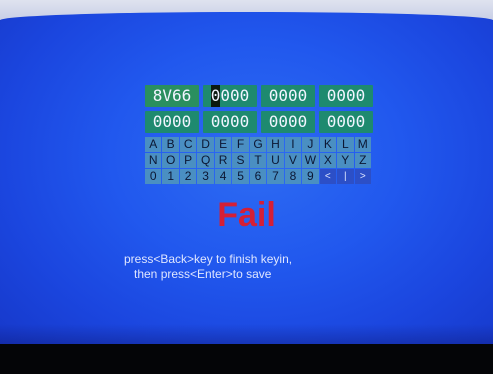  I want to click on key-H: H, so click(275, 144).